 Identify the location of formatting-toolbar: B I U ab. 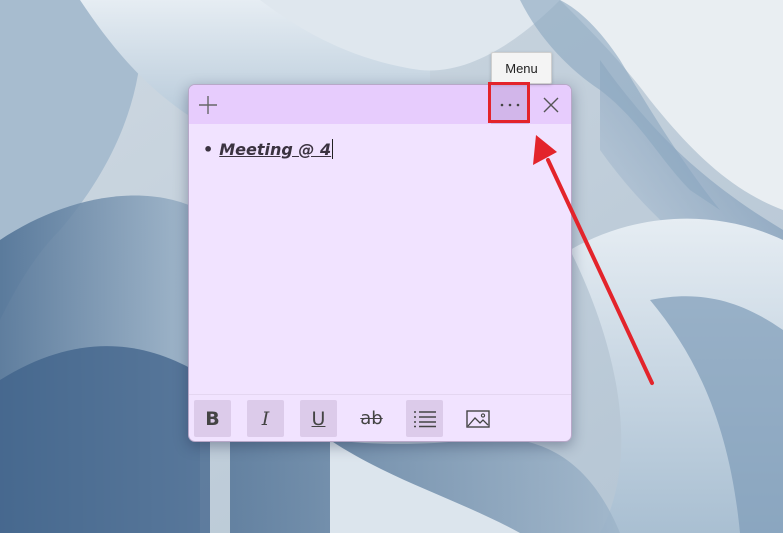
(380, 417).